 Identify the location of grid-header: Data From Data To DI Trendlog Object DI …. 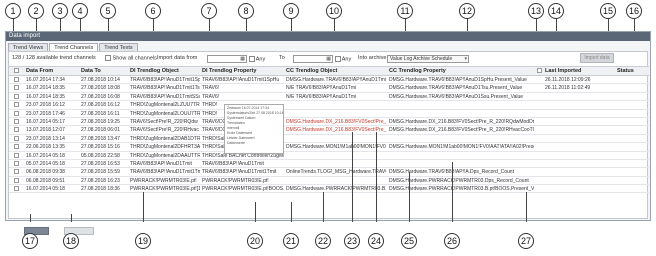
(329, 71).